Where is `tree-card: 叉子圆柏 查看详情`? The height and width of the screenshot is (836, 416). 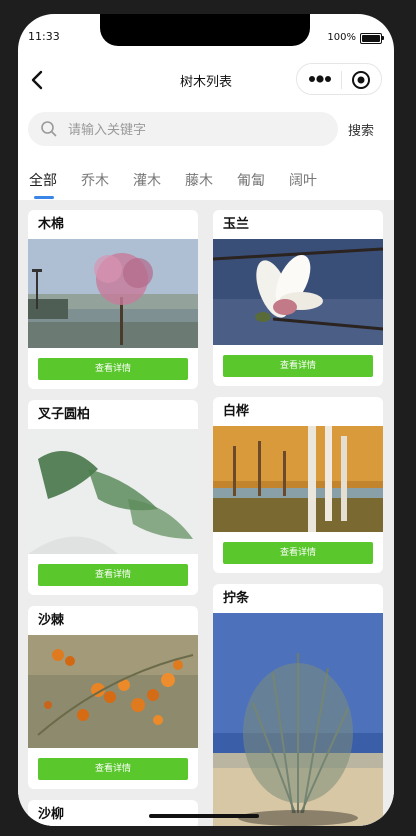 tree-card: 叉子圆柏 查看详情 is located at coordinates (113, 497).